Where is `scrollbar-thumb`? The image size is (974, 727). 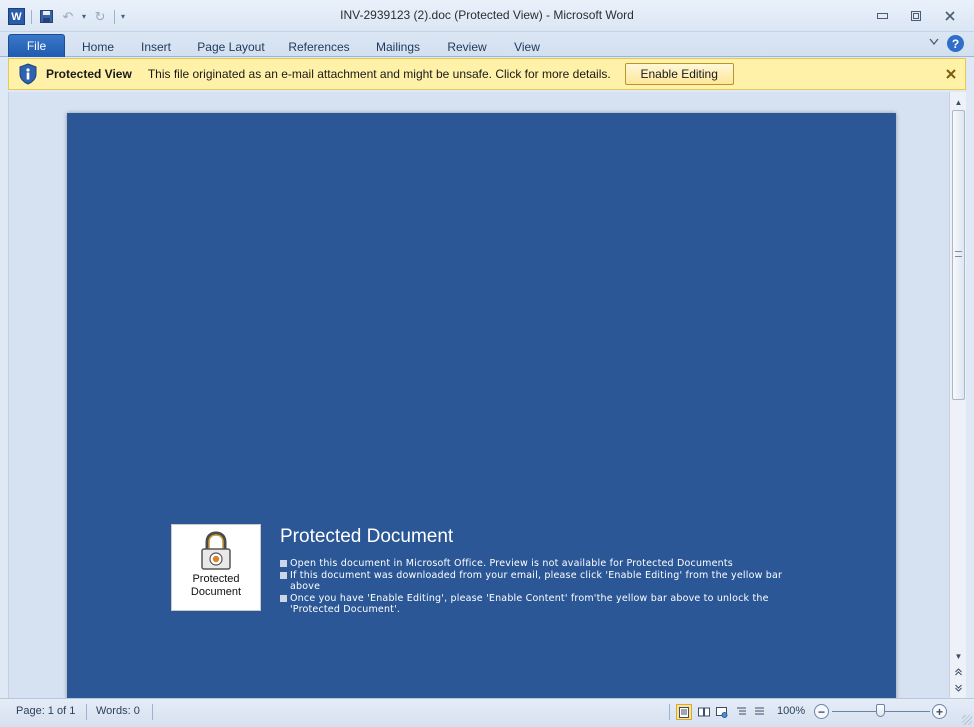
scrollbar-thumb is located at coordinates (958, 255).